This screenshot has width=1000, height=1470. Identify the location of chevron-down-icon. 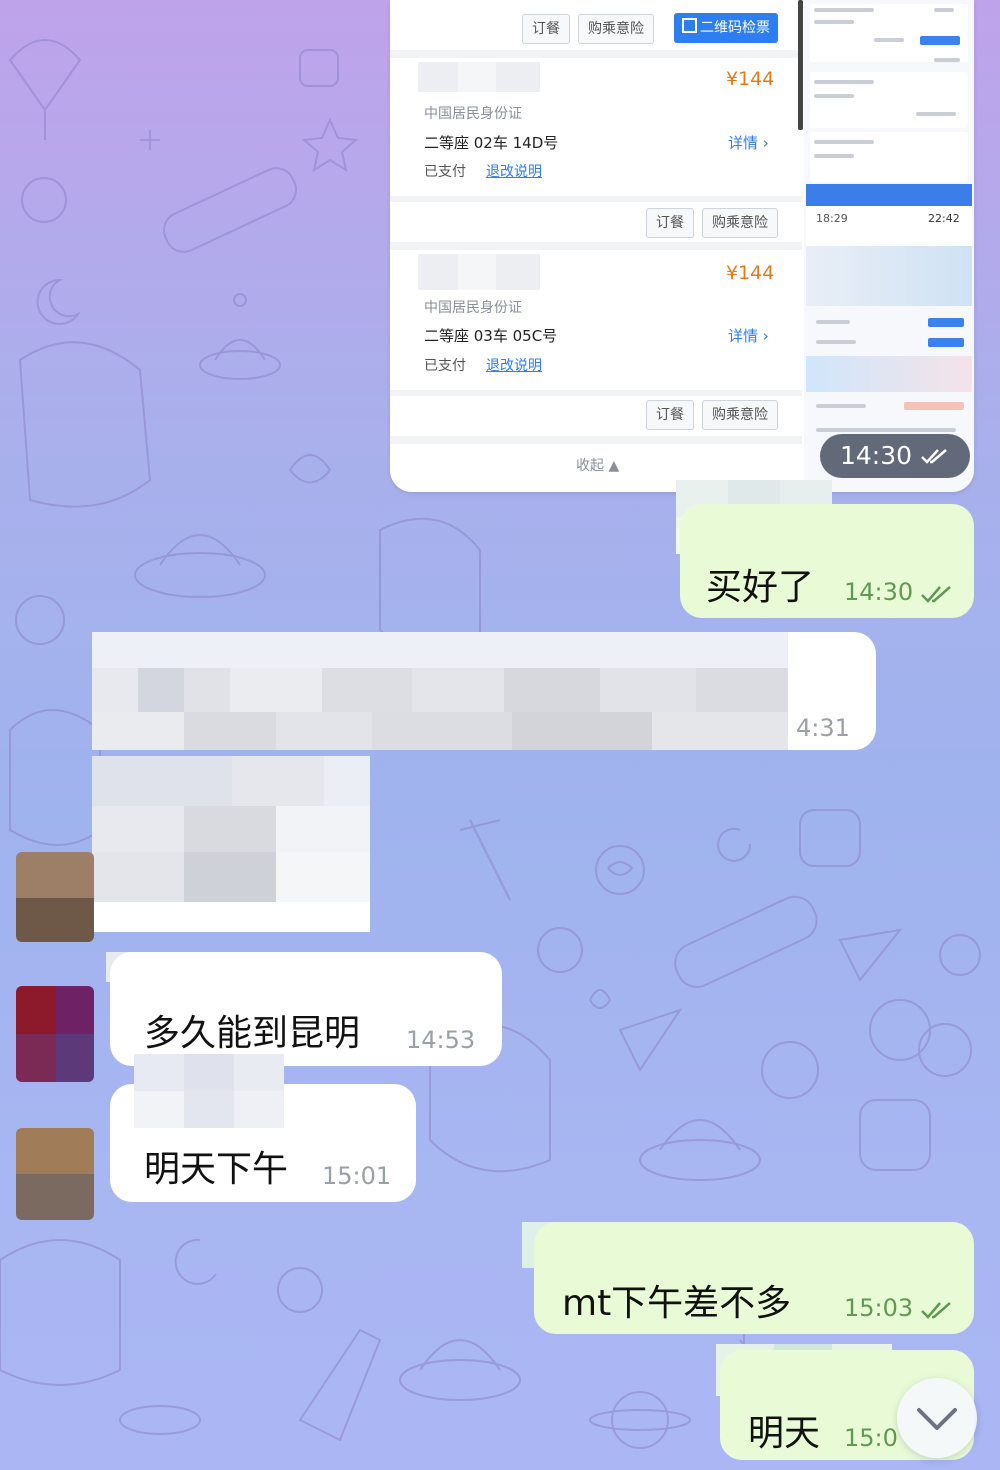
(937, 1419).